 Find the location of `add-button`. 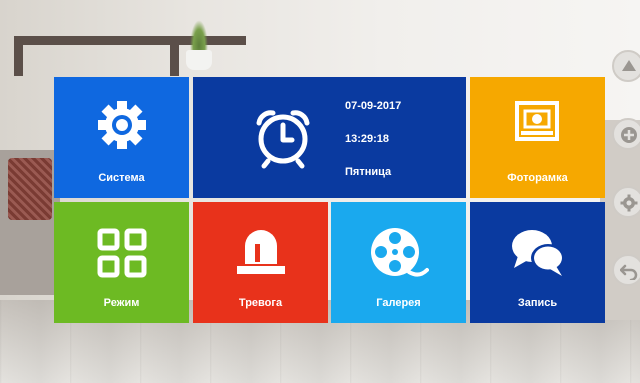

add-button is located at coordinates (626, 134).